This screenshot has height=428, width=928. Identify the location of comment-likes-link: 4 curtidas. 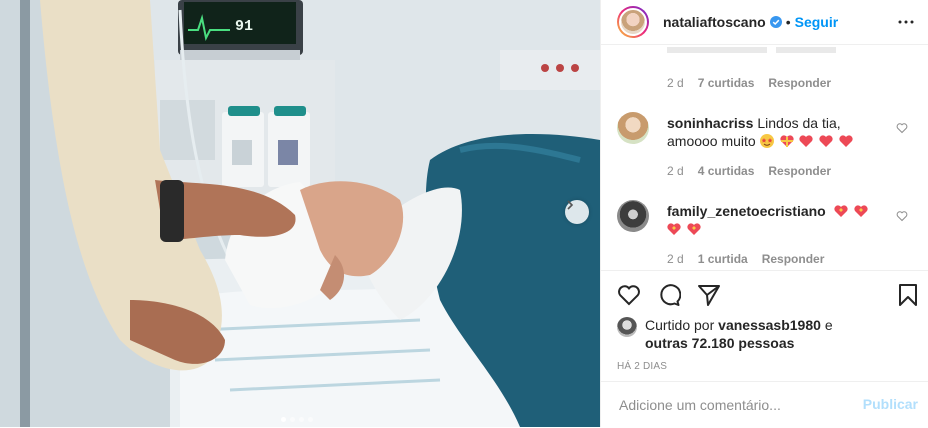
(726, 171).